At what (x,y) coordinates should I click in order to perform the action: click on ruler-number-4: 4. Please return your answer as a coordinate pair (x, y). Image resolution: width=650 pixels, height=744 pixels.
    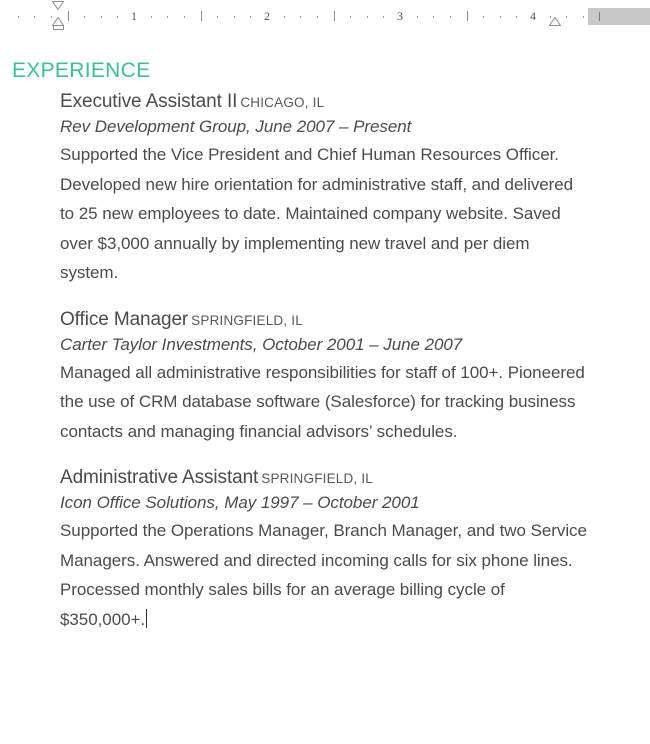
    Looking at the image, I should click on (533, 16).